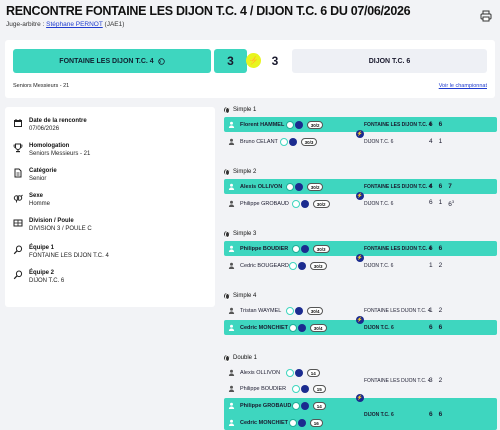 The height and width of the screenshot is (430, 500). What do you see at coordinates (245, 233) in the screenshot?
I see `match-title-text: Simple 3` at bounding box center [245, 233].